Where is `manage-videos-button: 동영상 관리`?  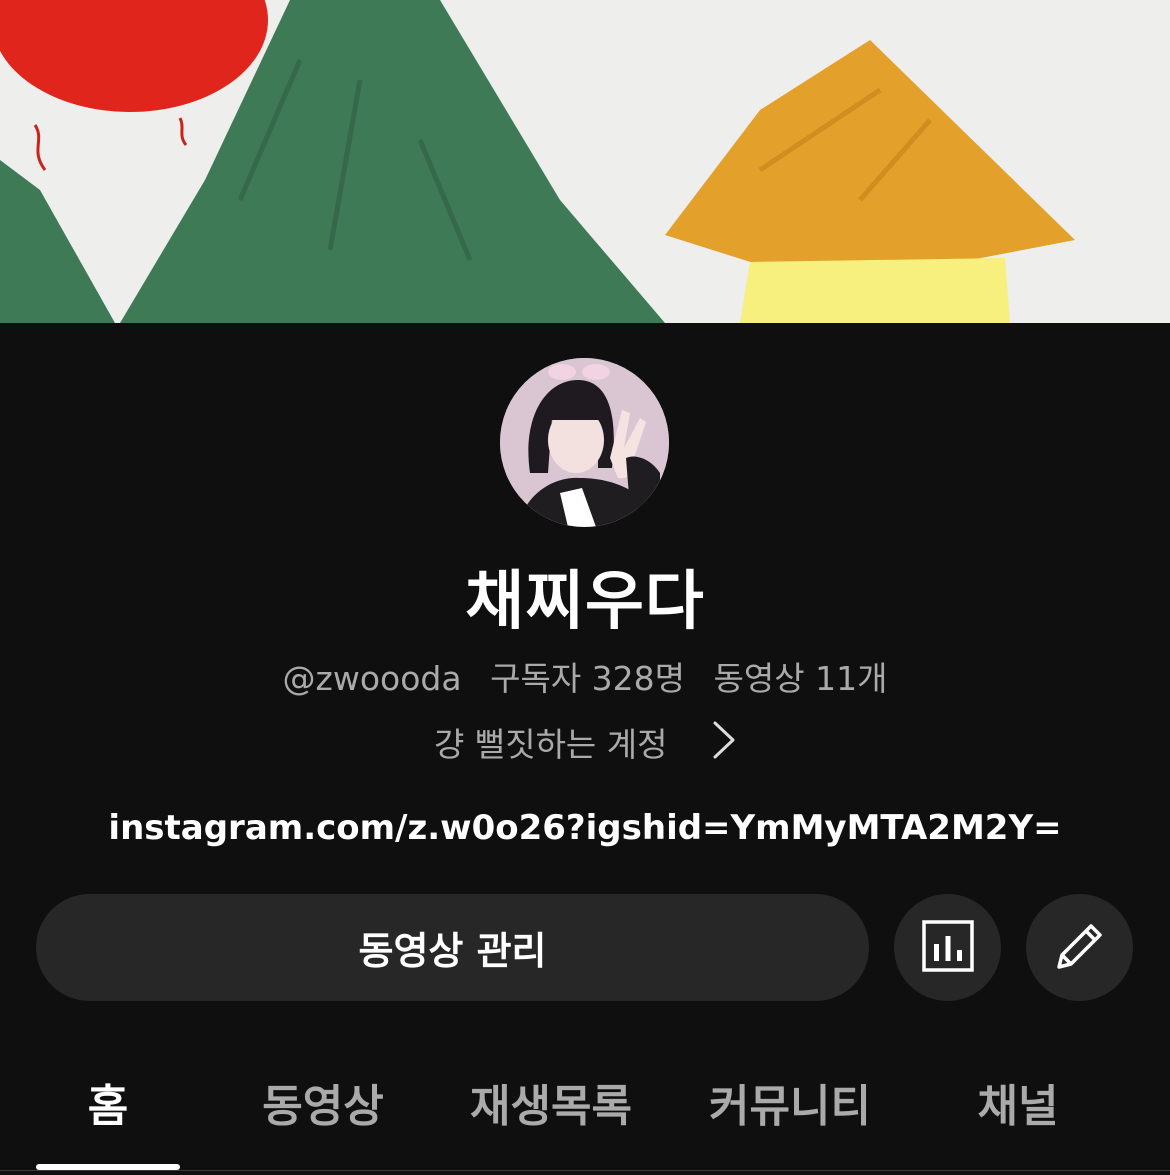
manage-videos-button: 동영상 관리 is located at coordinates (452, 947).